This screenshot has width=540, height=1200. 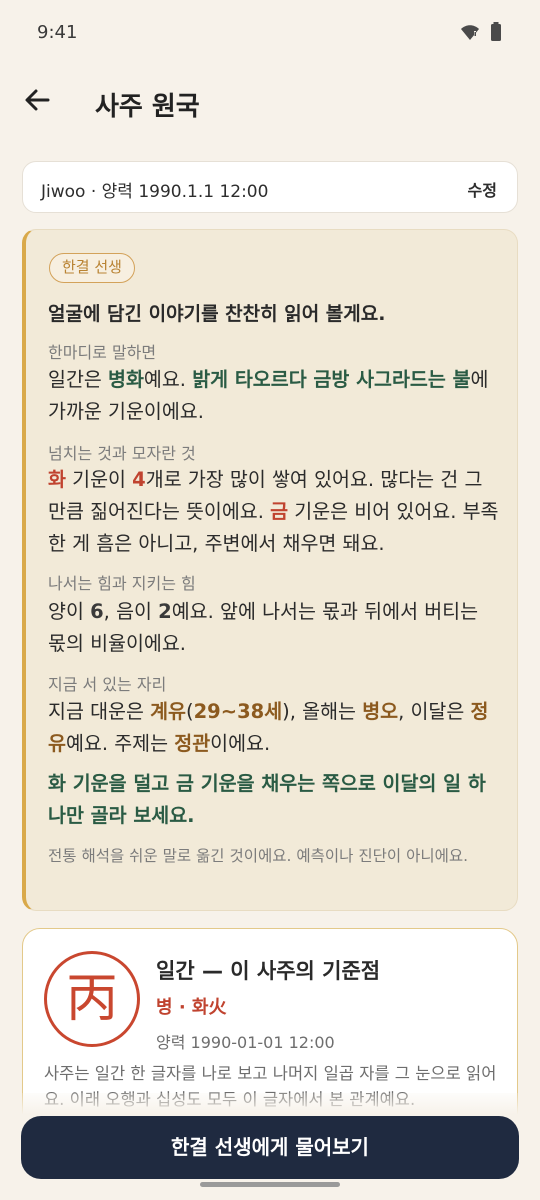 I want to click on status-bar: 9:41, so click(x=270, y=32).